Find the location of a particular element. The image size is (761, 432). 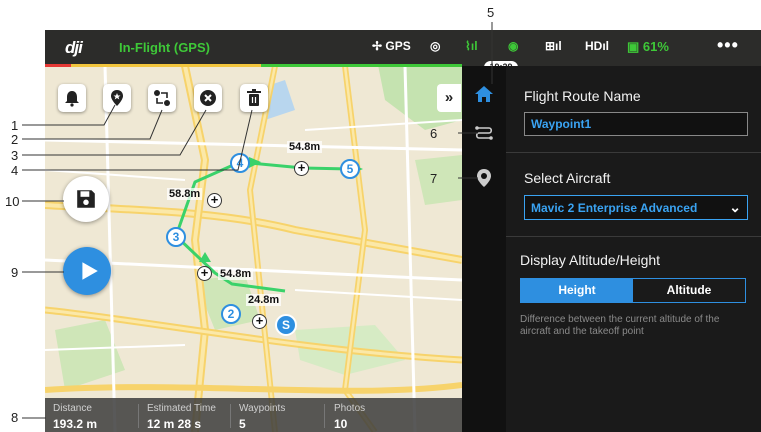

callout-number: 6 is located at coordinates (434, 133).